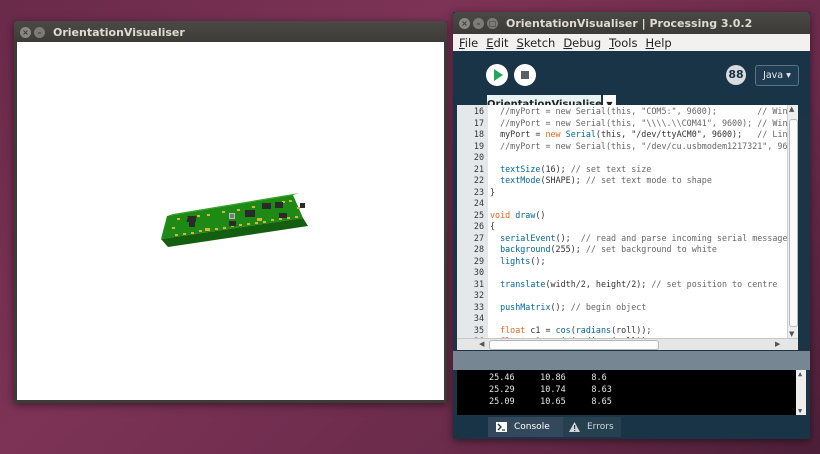 This screenshot has width=820, height=454. Describe the element at coordinates (582, 43) in the screenshot. I see `menu-debug: Debug` at that location.